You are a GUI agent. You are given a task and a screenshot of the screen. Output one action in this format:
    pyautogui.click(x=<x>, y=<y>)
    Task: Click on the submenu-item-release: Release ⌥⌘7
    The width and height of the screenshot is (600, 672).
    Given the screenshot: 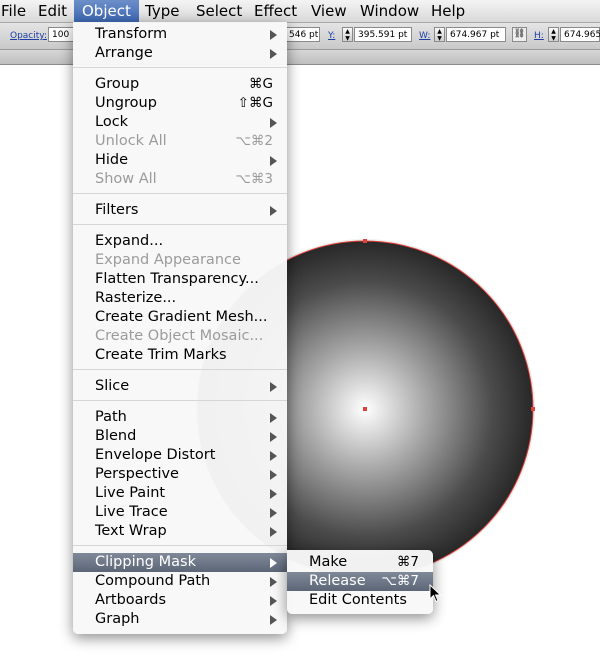 What is the action you would take?
    pyautogui.click(x=360, y=581)
    